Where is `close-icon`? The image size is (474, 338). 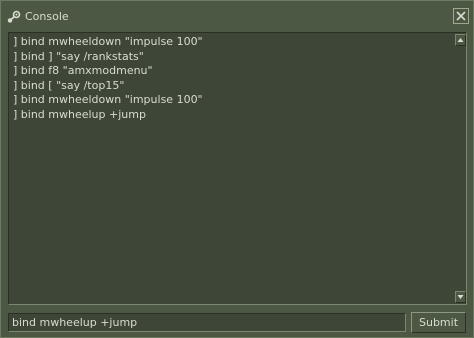
close-icon is located at coordinates (461, 16).